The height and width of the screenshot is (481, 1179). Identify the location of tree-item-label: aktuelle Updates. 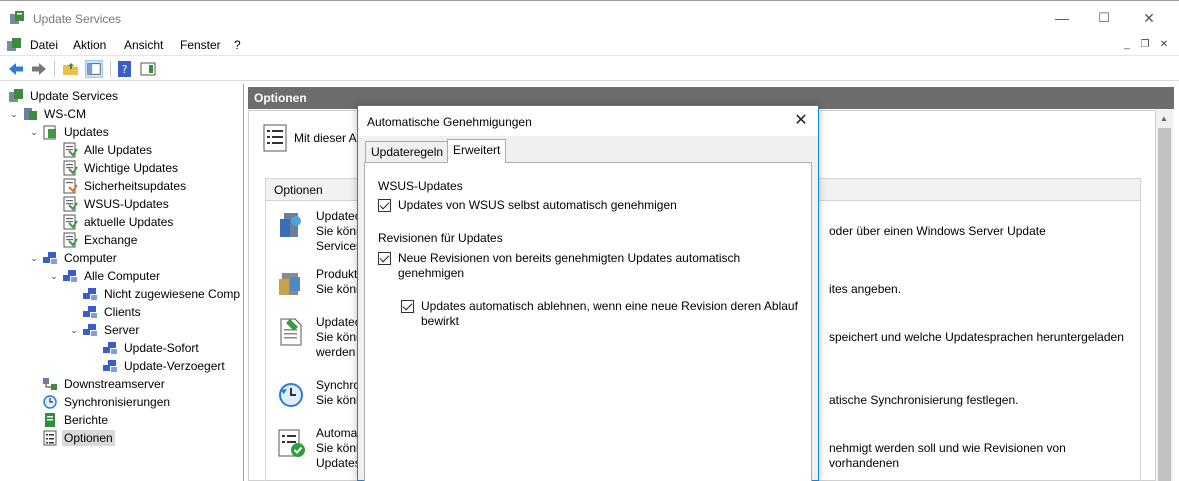
(129, 222).